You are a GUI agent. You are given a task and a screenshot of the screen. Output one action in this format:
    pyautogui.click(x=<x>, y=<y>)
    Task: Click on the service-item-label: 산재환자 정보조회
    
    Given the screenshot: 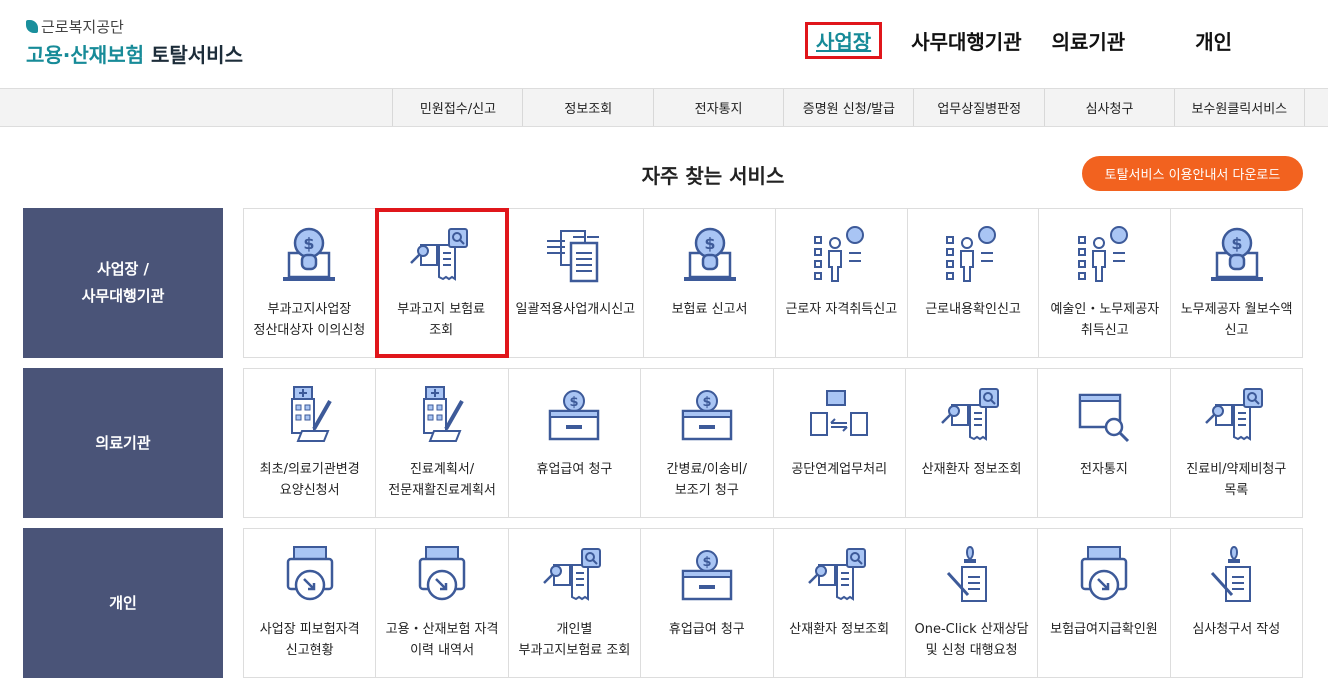 What is the action you would take?
    pyautogui.click(x=839, y=629)
    